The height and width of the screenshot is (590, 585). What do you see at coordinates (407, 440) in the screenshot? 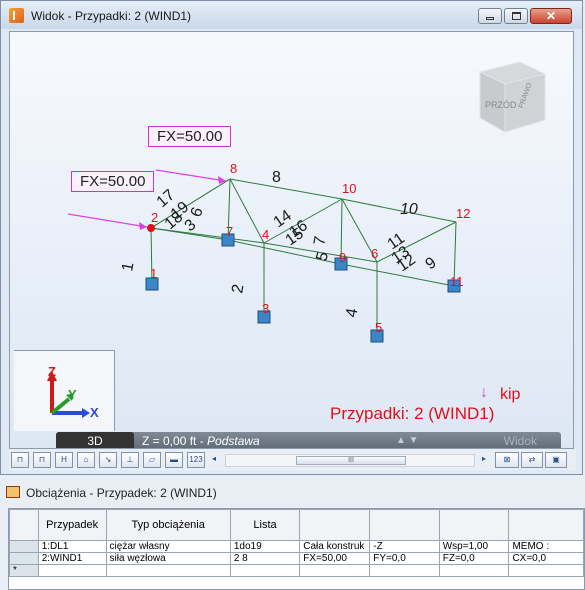
I see `level-arrows-icon: ▲ ▼` at bounding box center [407, 440].